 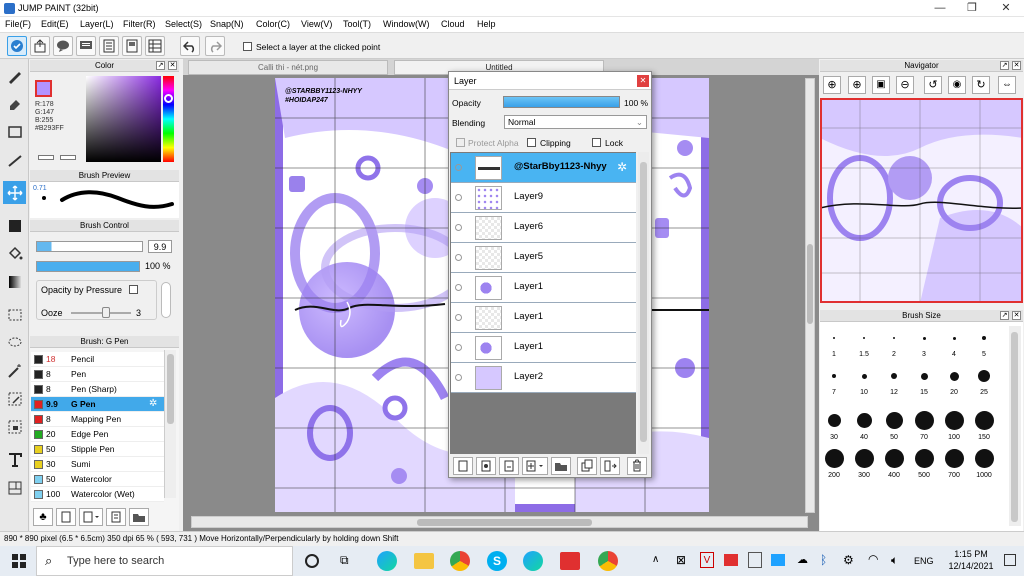 What do you see at coordinates (88, 266) in the screenshot?
I see `brush-density-slider` at bounding box center [88, 266].